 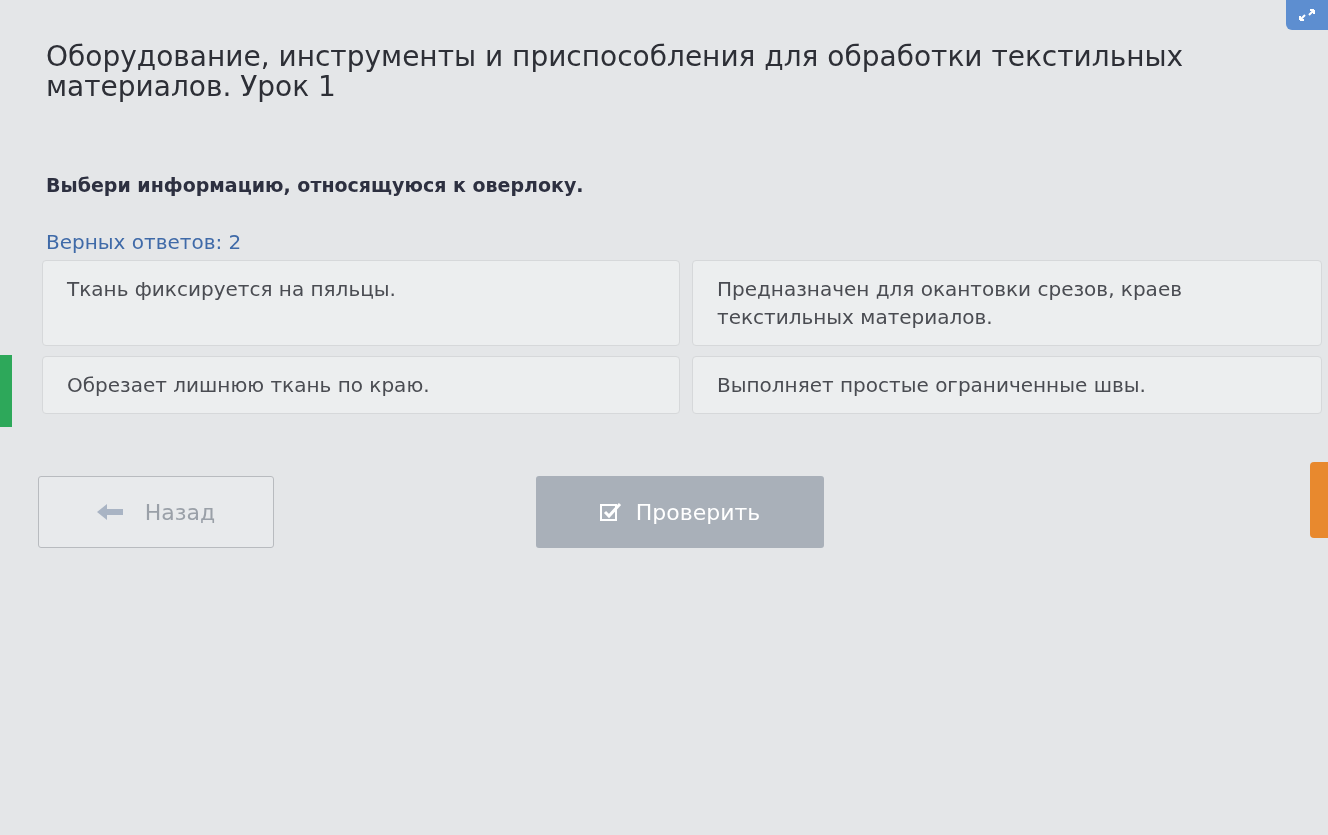 What do you see at coordinates (315, 185) in the screenshot?
I see `question-text: Выбери информацию, относящуюся к оверлоку.` at bounding box center [315, 185].